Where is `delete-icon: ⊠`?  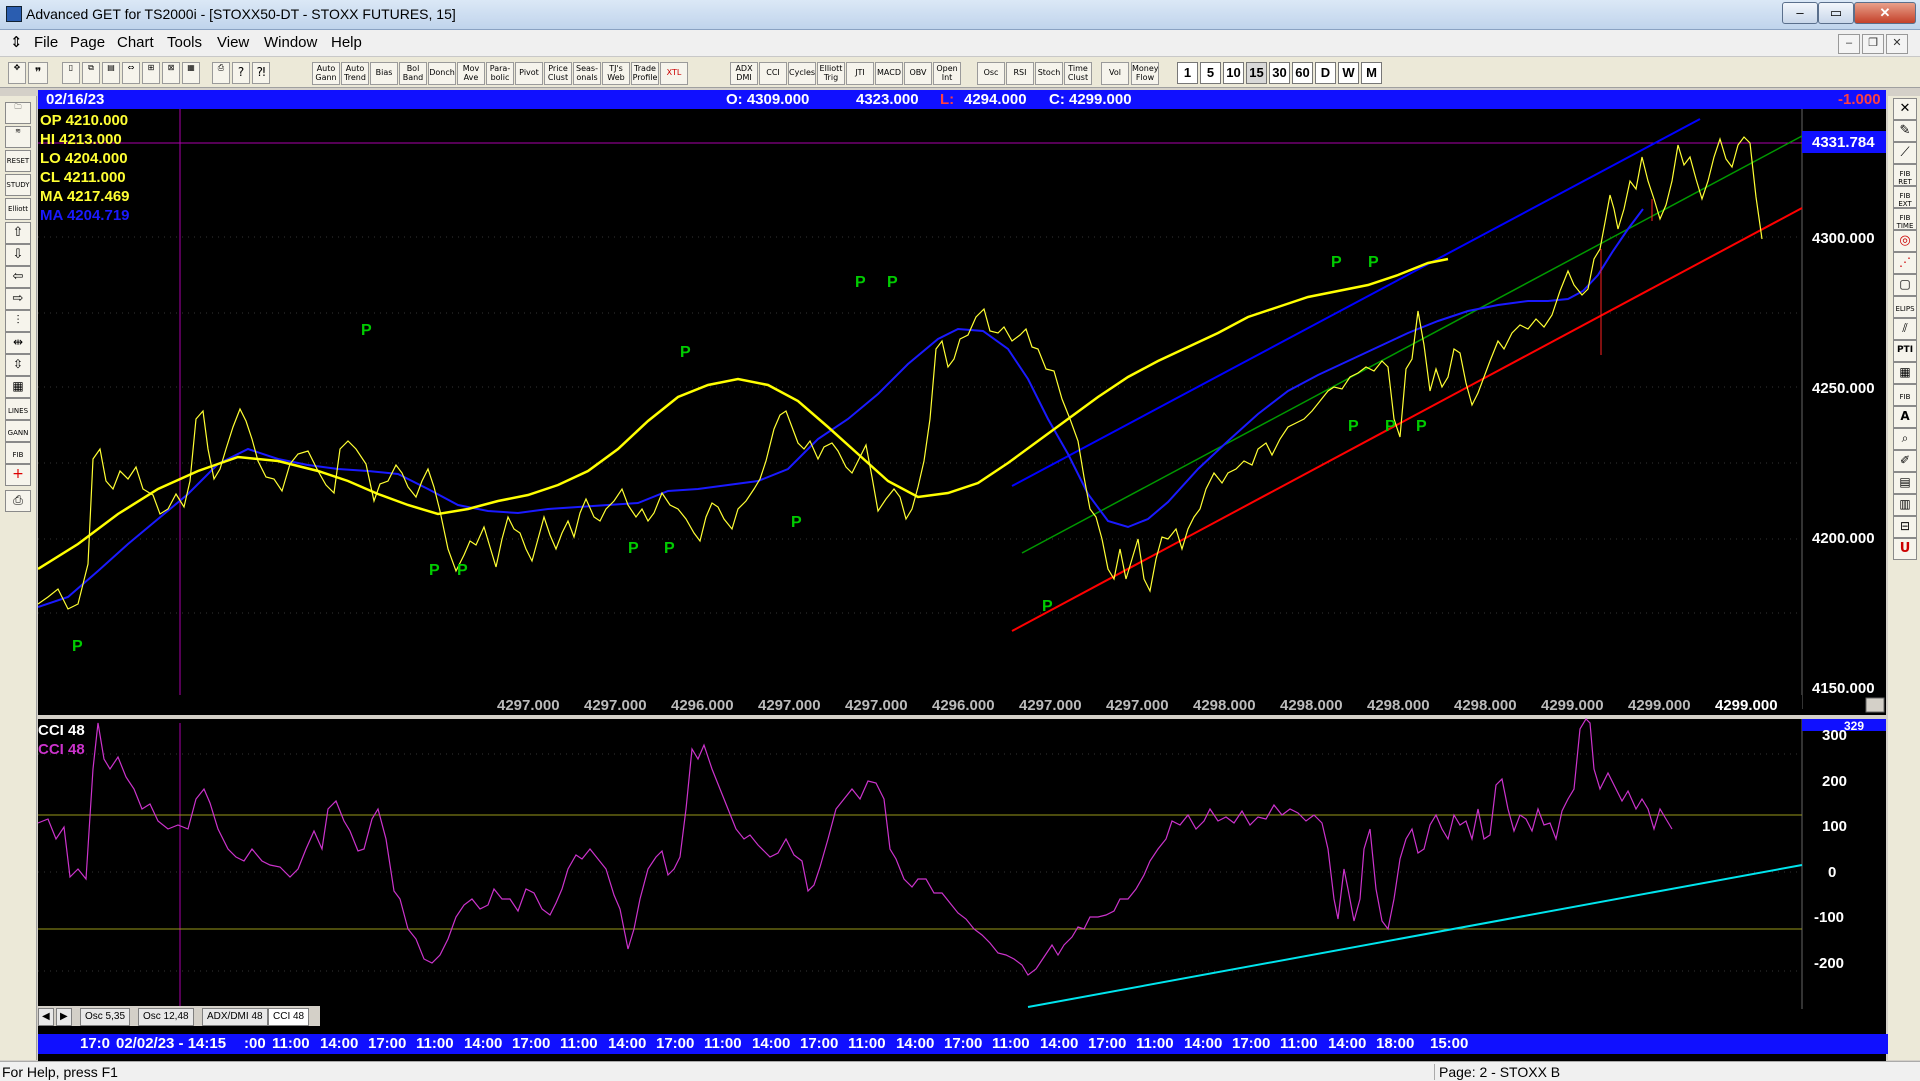 delete-icon: ⊠ is located at coordinates (171, 73).